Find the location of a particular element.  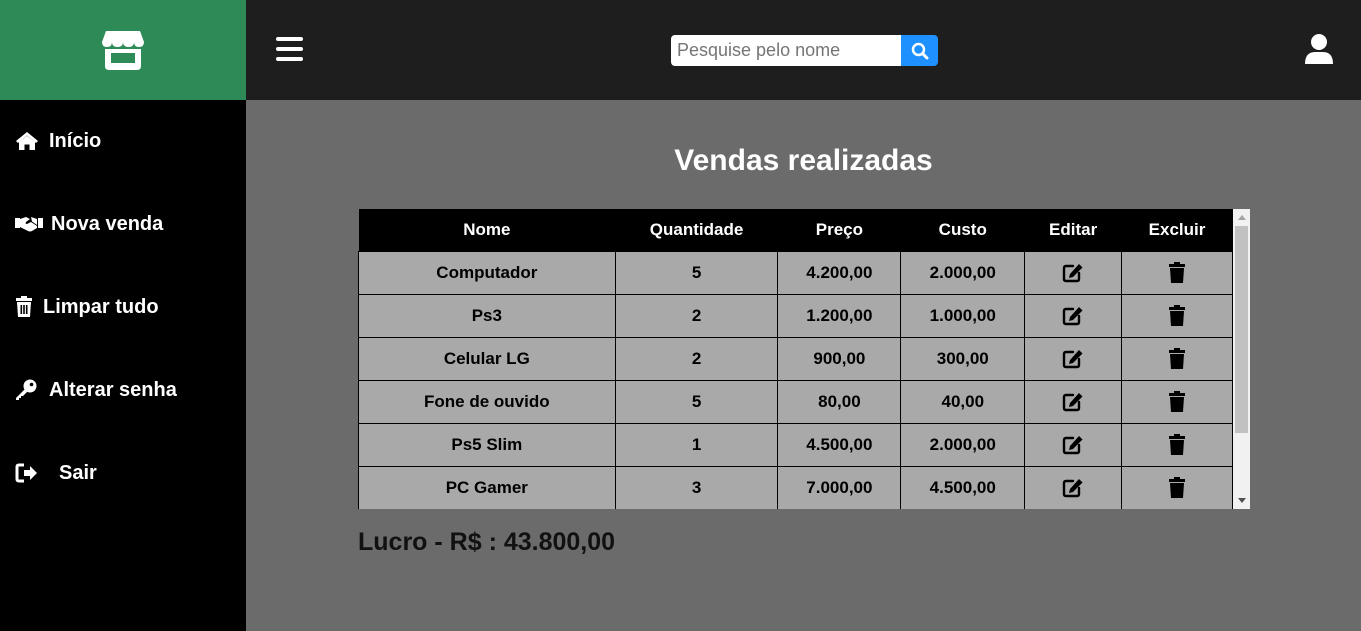

column-header-excluir: Excluir is located at coordinates (1177, 229).